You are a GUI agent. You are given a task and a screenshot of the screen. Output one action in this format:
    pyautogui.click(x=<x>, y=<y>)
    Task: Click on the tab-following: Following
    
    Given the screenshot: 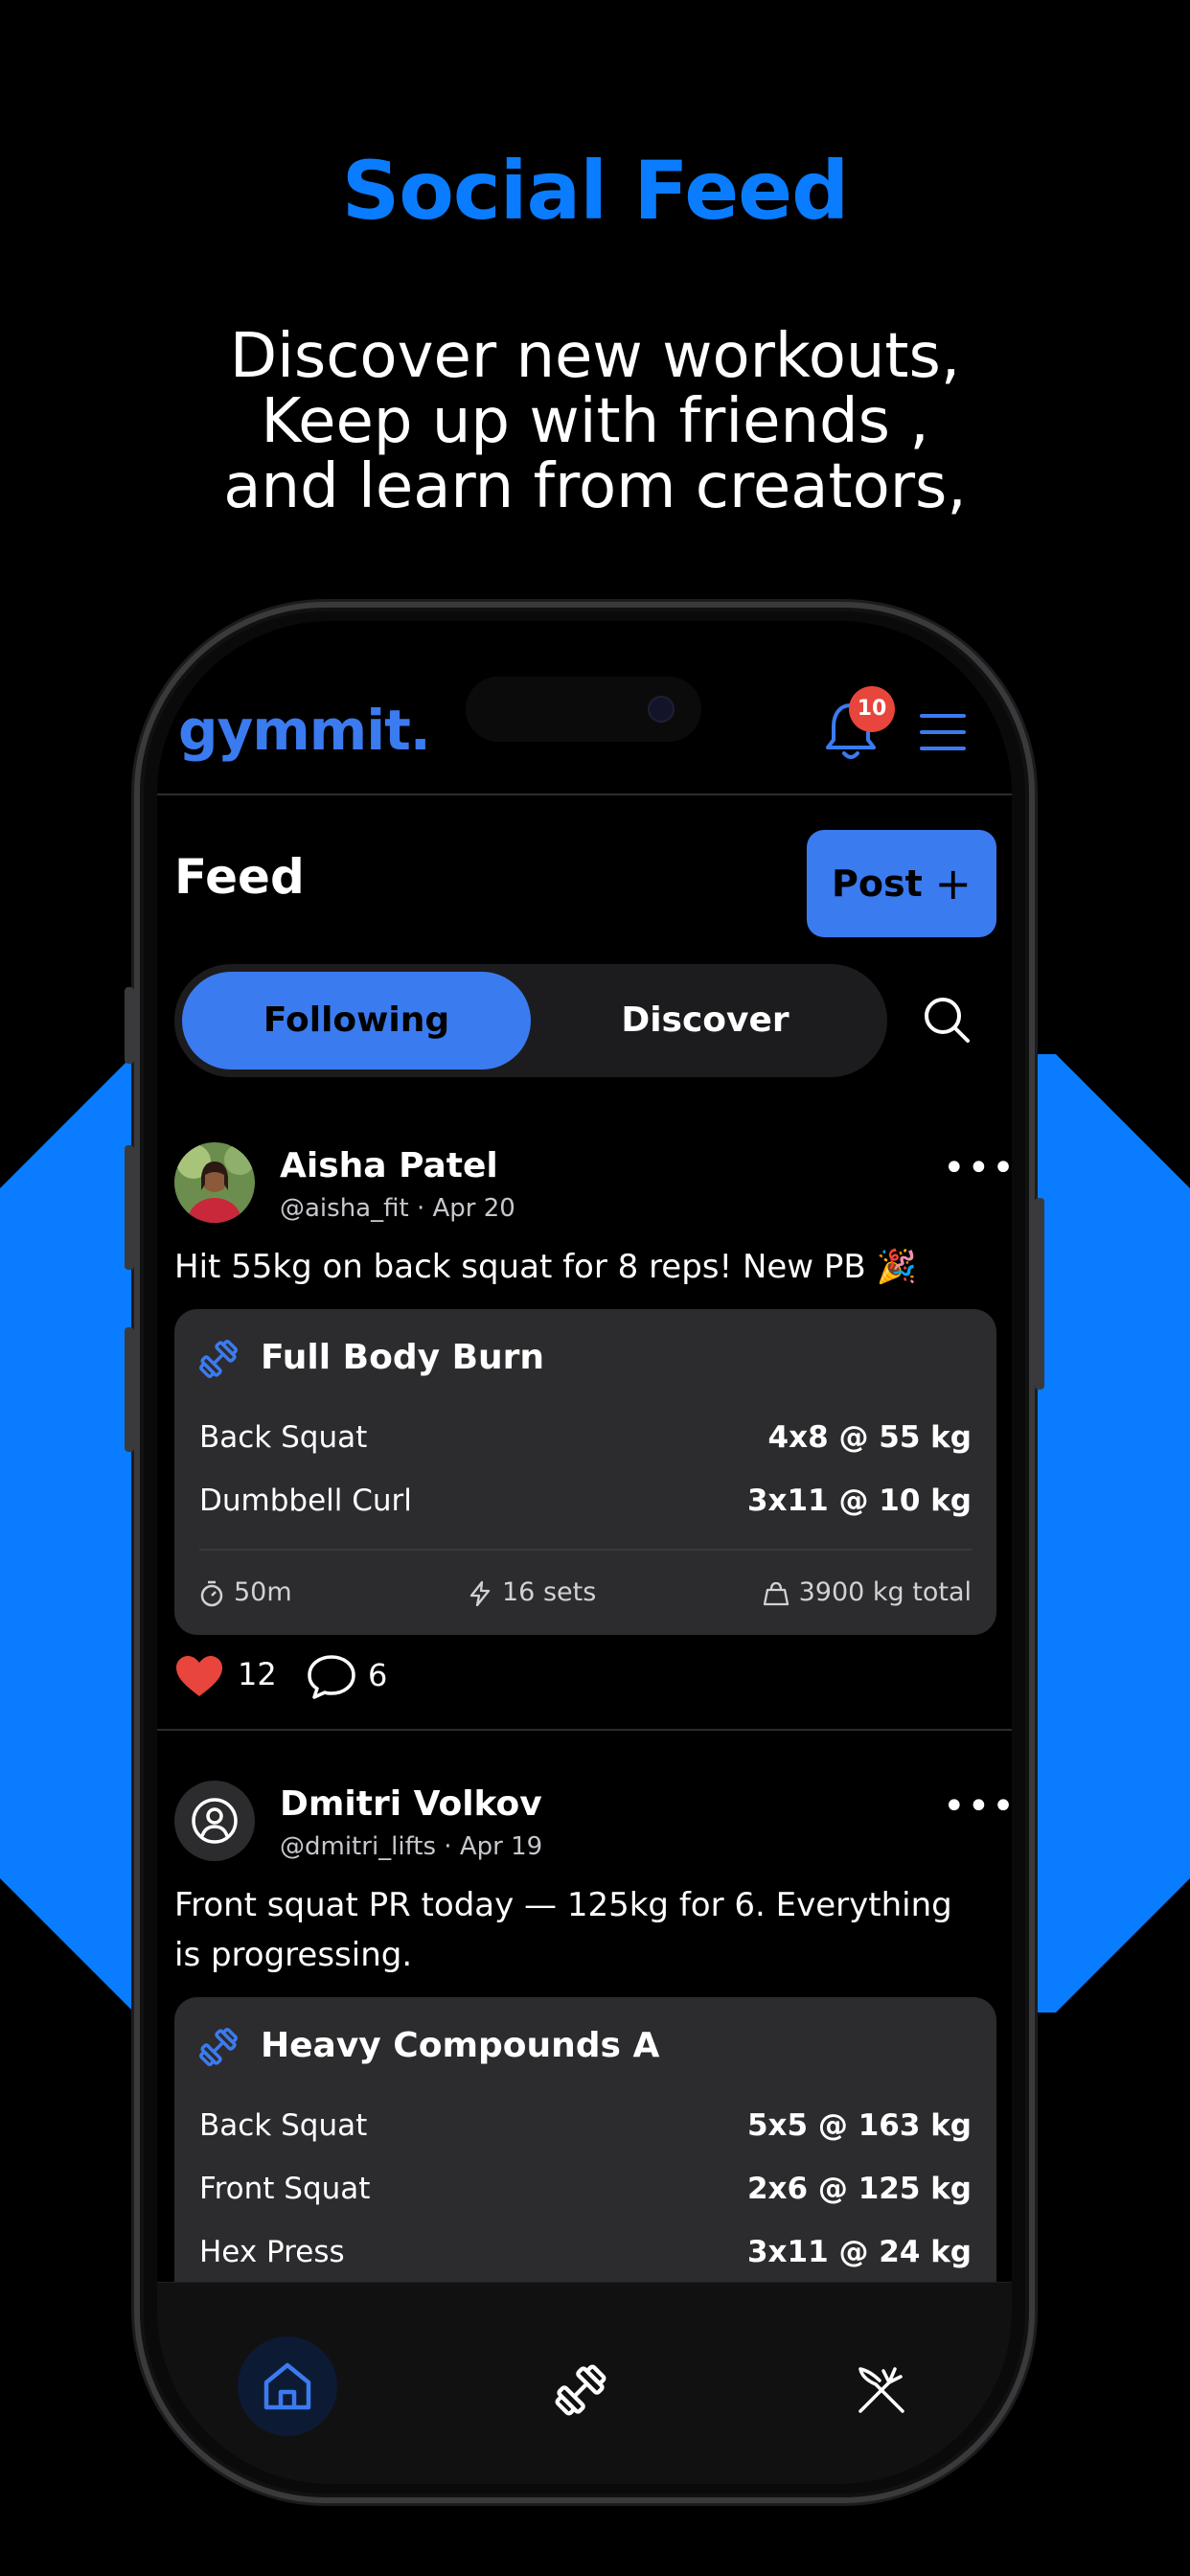 What is the action you would take?
    pyautogui.click(x=357, y=1021)
    